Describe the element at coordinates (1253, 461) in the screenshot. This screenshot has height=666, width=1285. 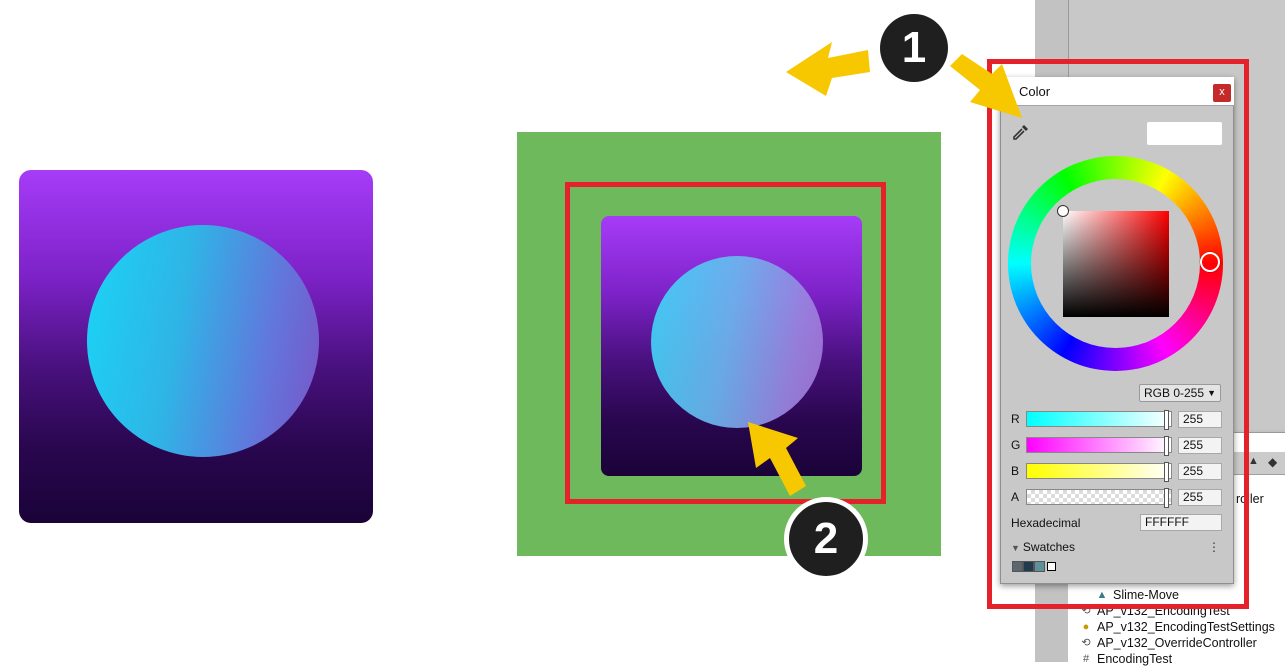
I see `filter-icon: ▲` at that location.